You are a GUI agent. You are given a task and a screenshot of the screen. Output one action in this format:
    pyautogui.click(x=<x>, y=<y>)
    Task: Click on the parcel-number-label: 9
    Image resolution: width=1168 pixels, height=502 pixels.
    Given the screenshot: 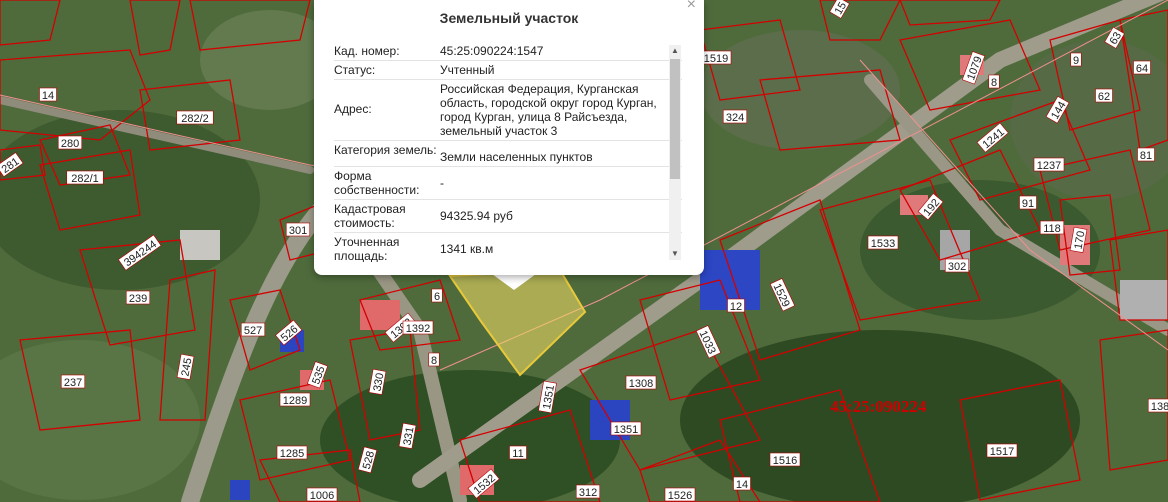 What is the action you would take?
    pyautogui.click(x=1076, y=59)
    